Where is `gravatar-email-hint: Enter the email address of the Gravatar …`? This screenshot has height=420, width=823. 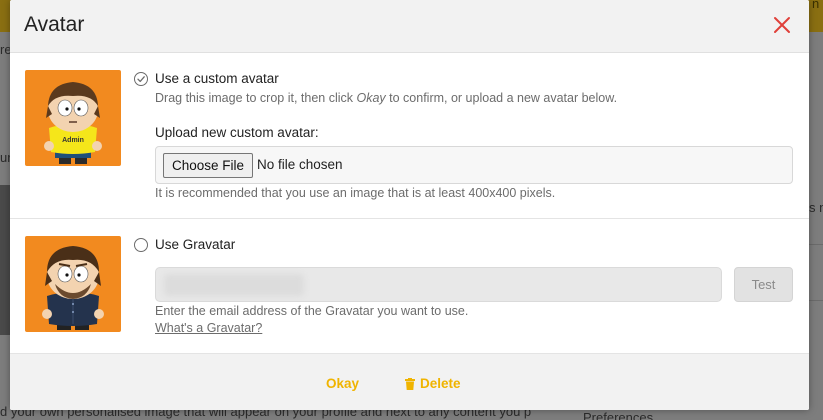
gravatar-email-hint: Enter the email address of the Gravatar … is located at coordinates (312, 311).